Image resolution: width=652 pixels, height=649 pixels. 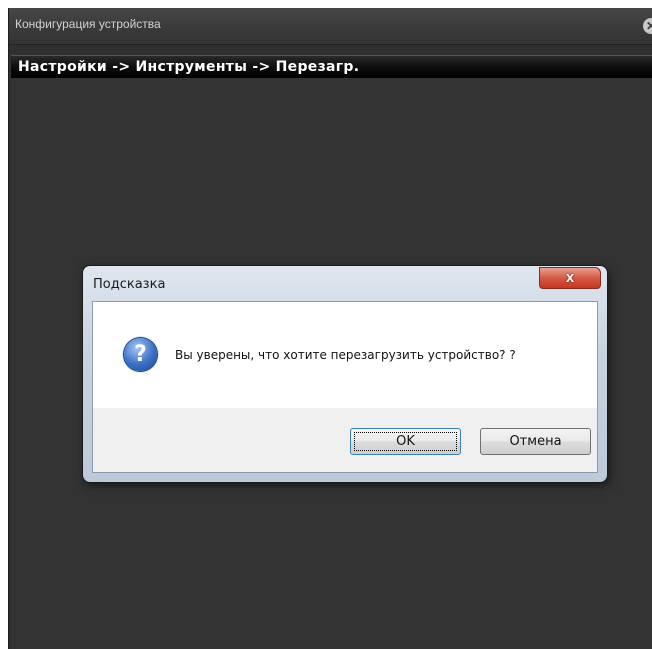 I want to click on breadcrumb: Настройки -> Инструменты -> Перезагр., so click(x=189, y=67).